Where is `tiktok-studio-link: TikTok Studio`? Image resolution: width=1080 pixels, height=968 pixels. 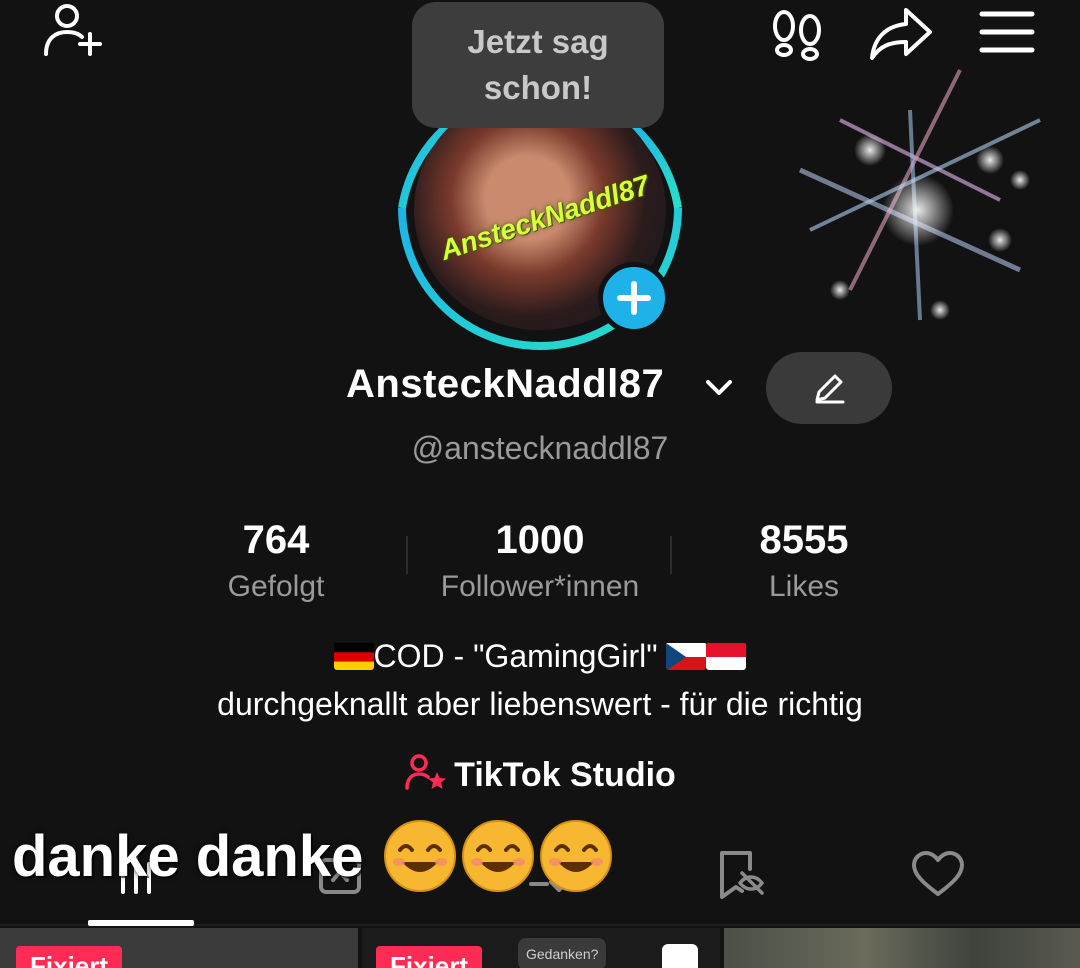
tiktok-studio-link: TikTok Studio is located at coordinates (540, 773).